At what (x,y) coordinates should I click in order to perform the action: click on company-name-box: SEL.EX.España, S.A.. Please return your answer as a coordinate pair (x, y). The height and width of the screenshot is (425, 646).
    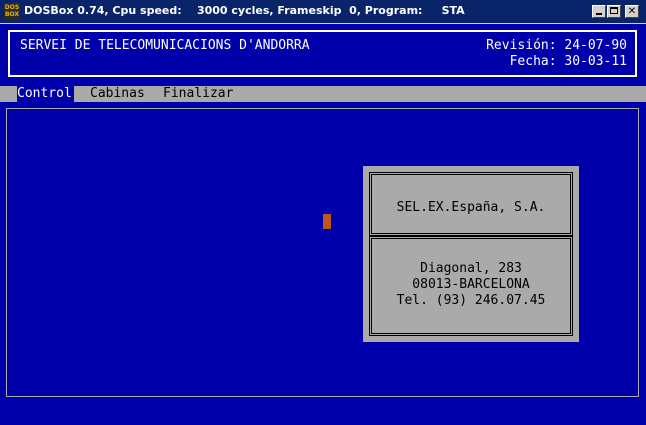
    Looking at the image, I should click on (471, 204).